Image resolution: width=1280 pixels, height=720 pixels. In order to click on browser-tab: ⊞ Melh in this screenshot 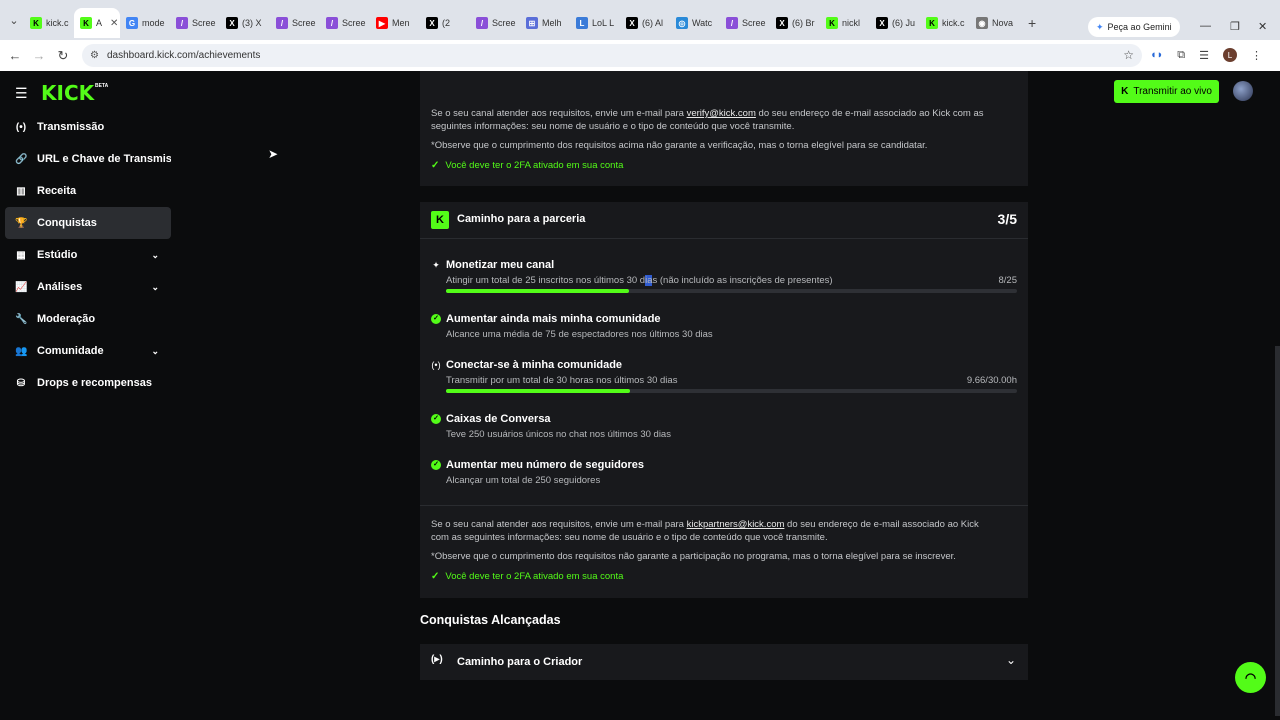, I will do `click(545, 23)`.